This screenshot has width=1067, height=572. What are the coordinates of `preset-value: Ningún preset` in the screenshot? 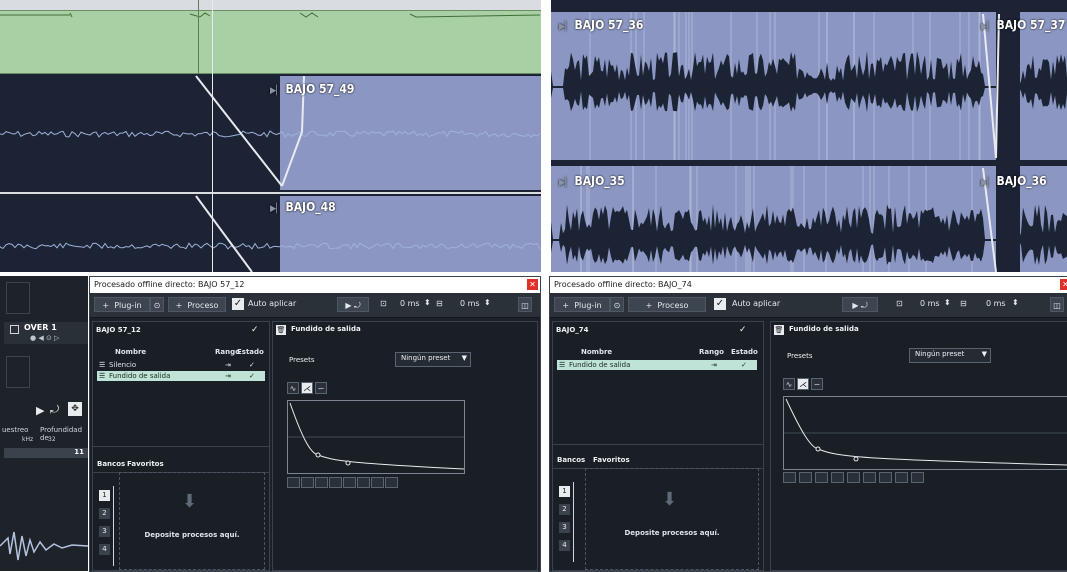 It's located at (426, 358).